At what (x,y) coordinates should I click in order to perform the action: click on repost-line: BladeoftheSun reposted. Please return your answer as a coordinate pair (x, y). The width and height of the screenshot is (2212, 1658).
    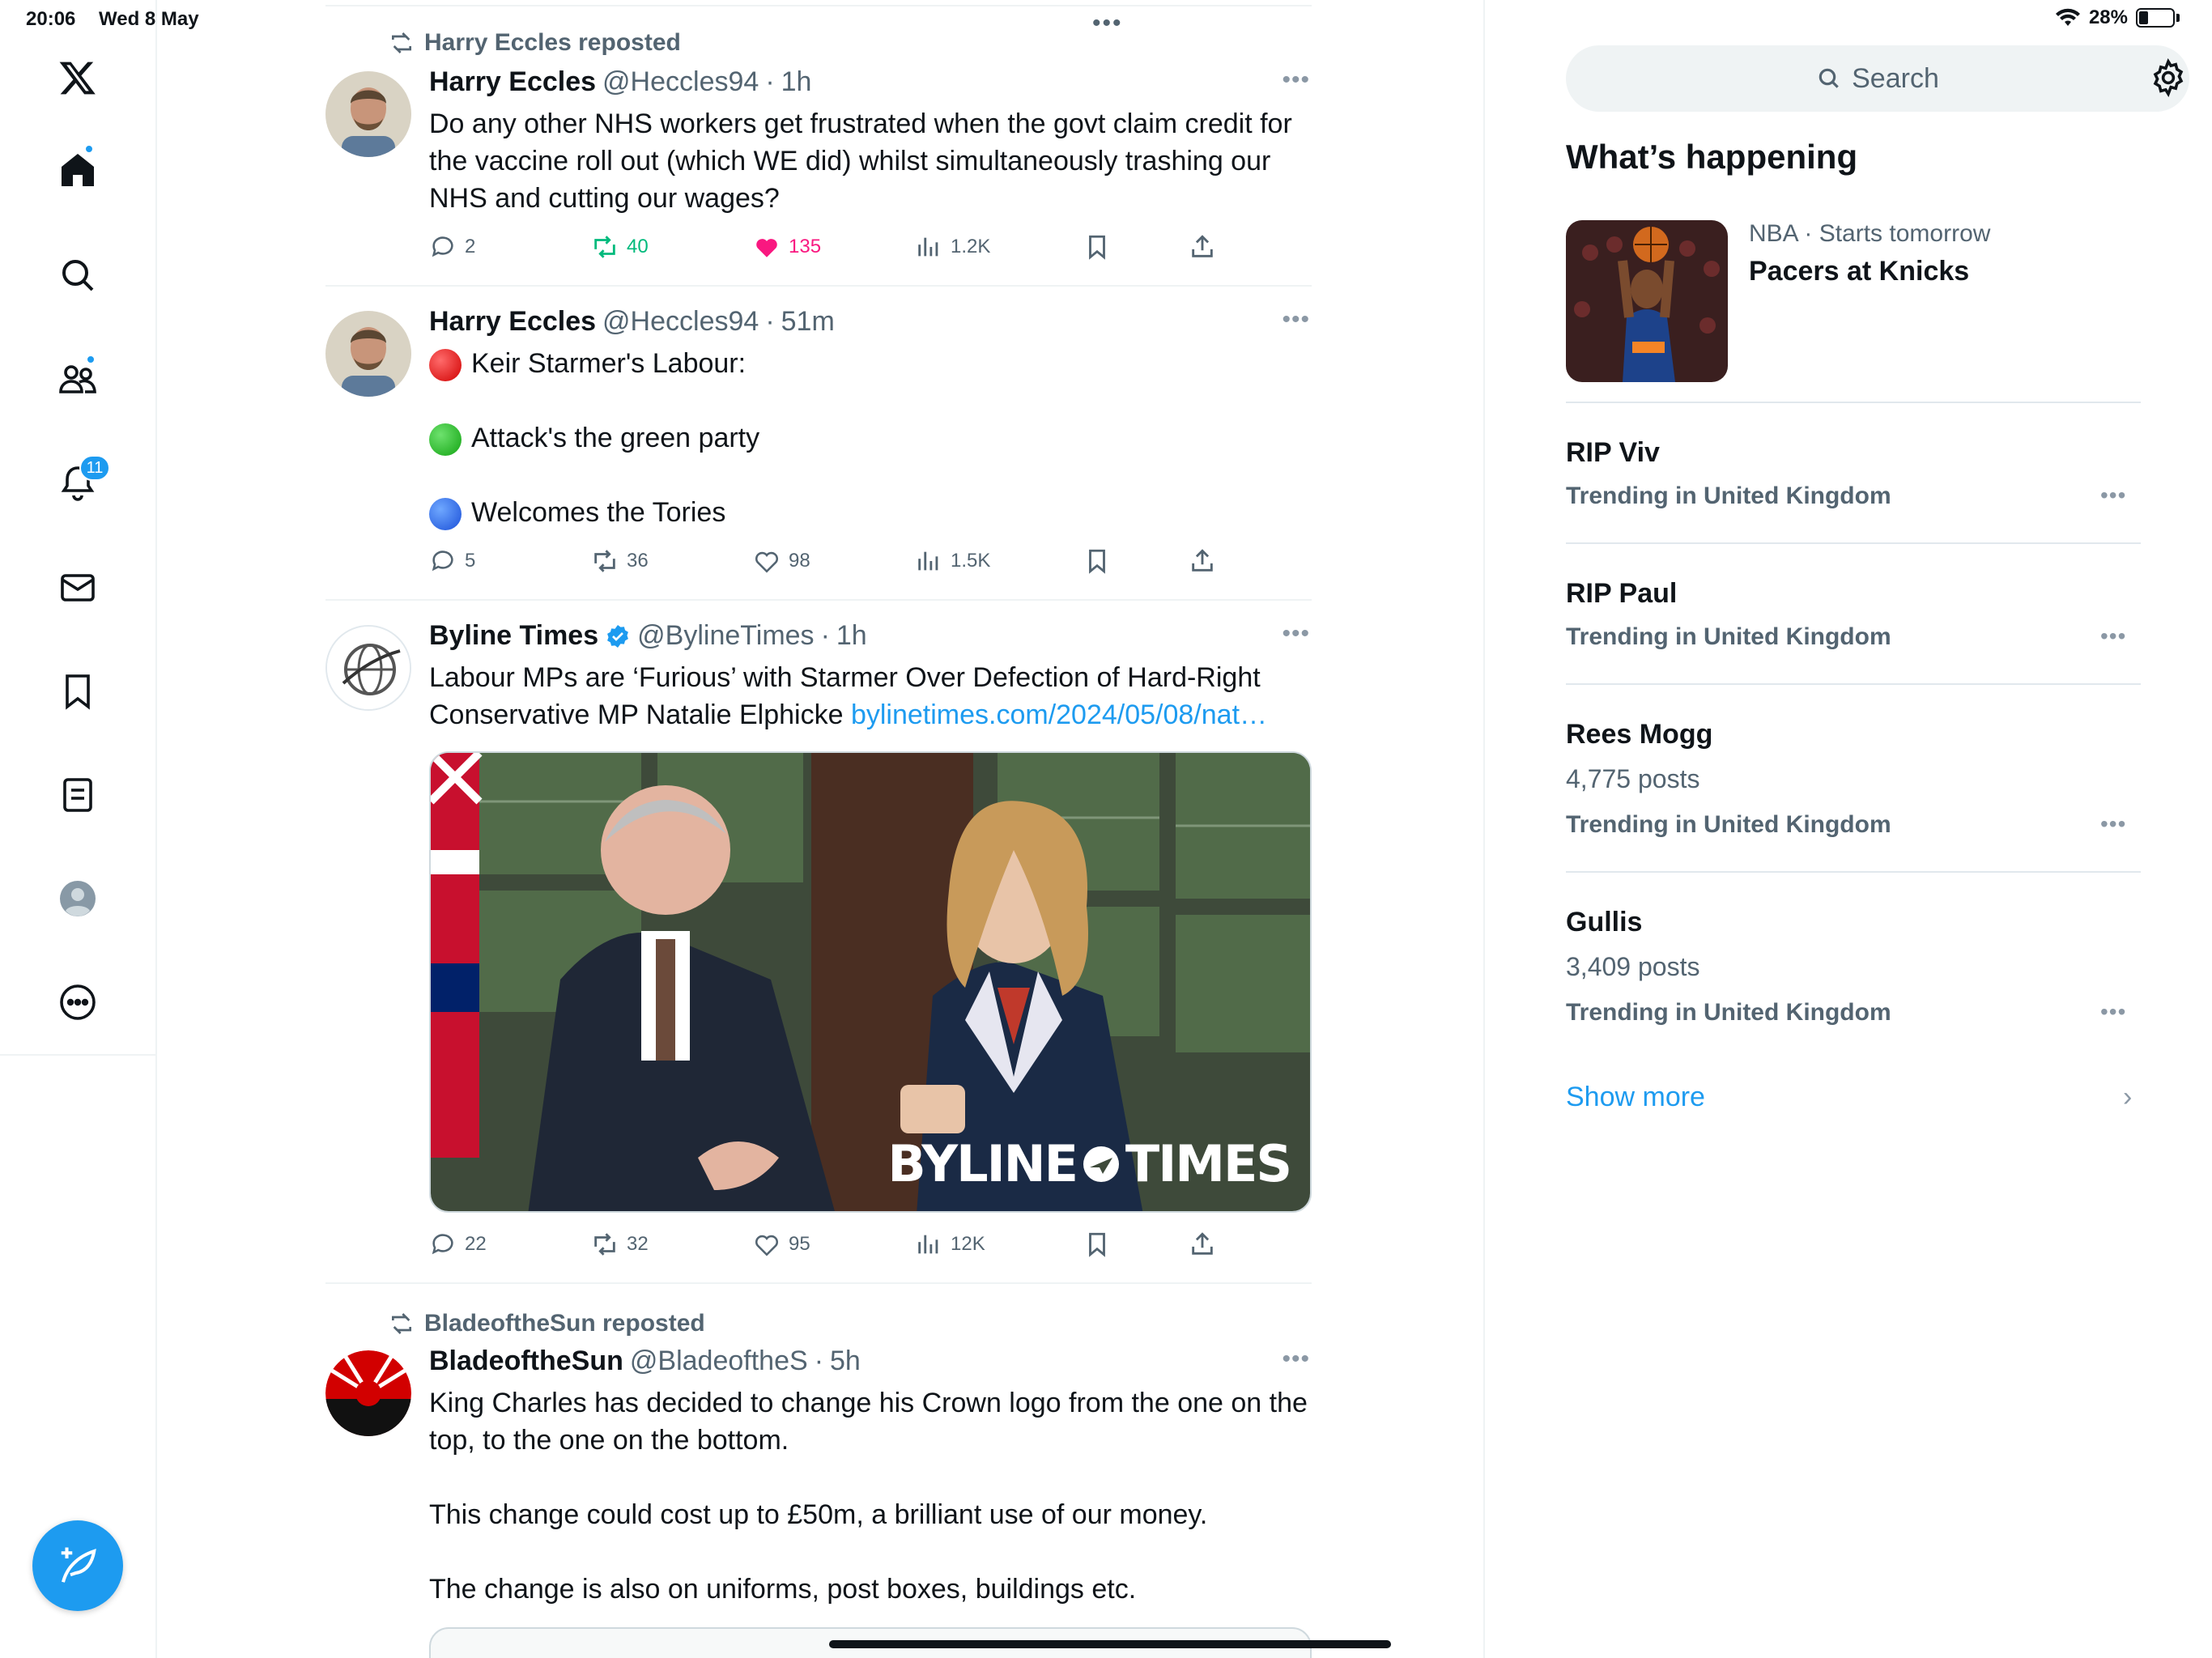
    Looking at the image, I should click on (547, 1323).